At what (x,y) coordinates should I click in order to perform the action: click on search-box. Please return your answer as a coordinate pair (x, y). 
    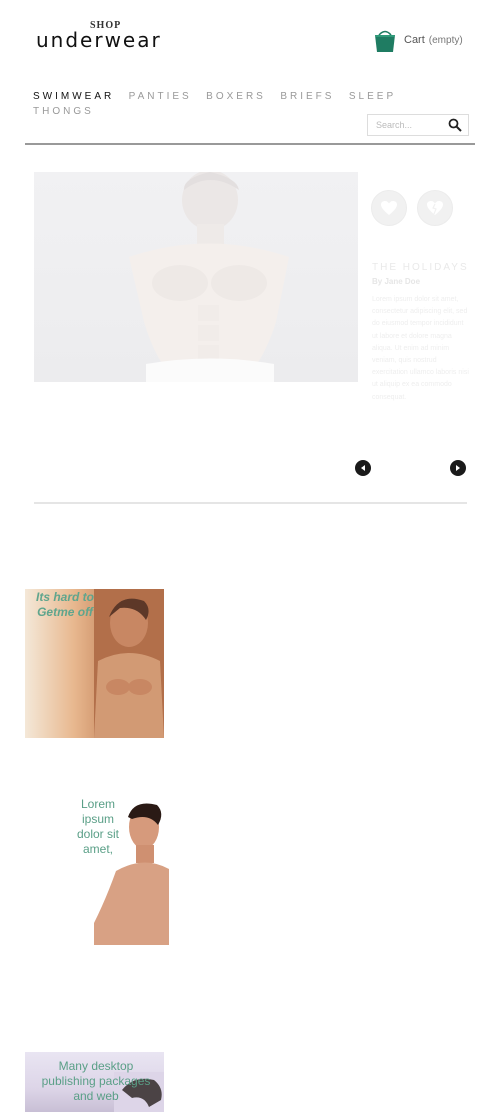
    Looking at the image, I should click on (418, 125).